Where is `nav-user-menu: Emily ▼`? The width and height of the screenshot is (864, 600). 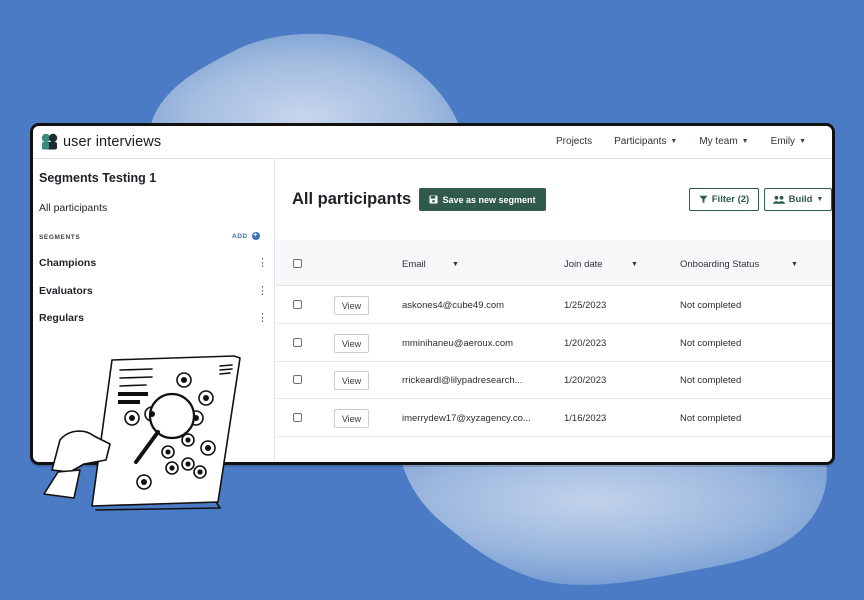 nav-user-menu: Emily ▼ is located at coordinates (788, 141).